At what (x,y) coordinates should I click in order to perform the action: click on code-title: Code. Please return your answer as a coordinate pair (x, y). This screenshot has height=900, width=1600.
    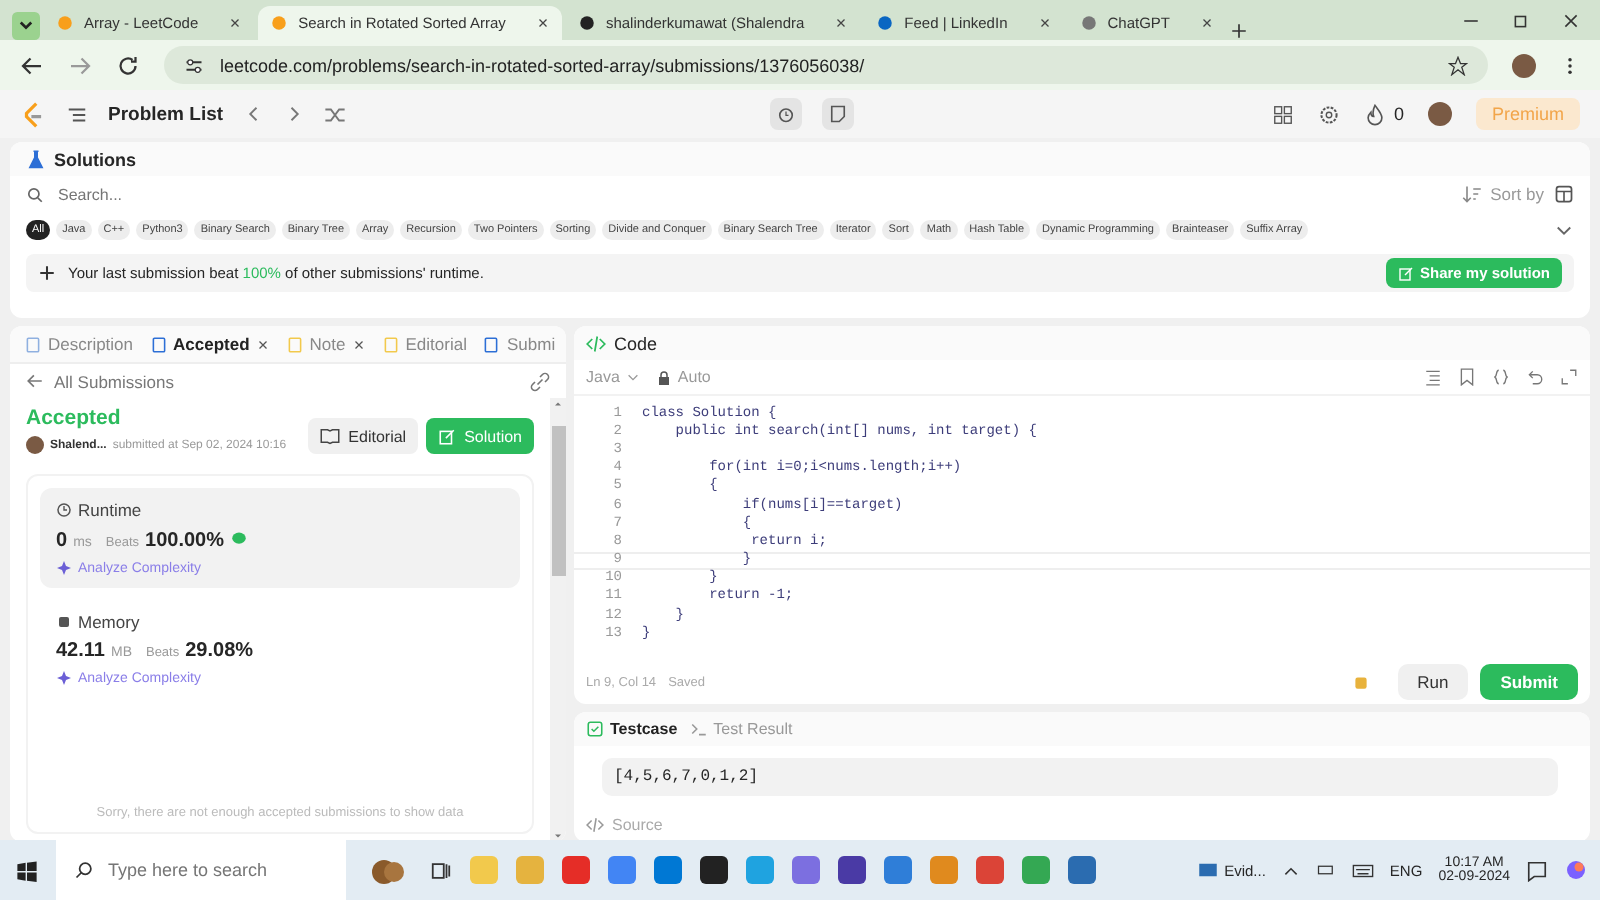
    Looking at the image, I should click on (636, 343).